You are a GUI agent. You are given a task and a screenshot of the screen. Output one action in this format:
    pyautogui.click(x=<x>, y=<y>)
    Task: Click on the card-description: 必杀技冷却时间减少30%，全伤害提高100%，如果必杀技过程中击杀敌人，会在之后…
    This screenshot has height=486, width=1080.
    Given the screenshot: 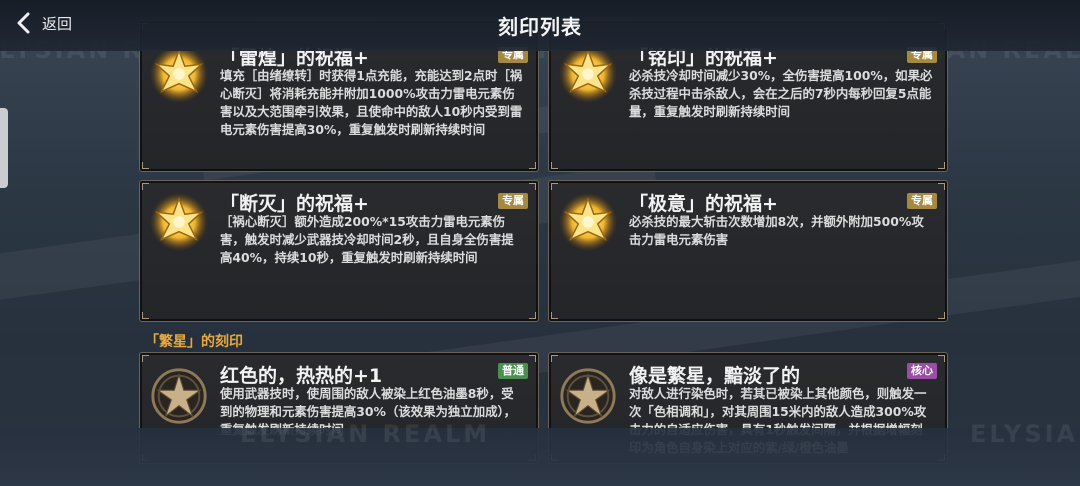 What is the action you would take?
    pyautogui.click(x=781, y=93)
    